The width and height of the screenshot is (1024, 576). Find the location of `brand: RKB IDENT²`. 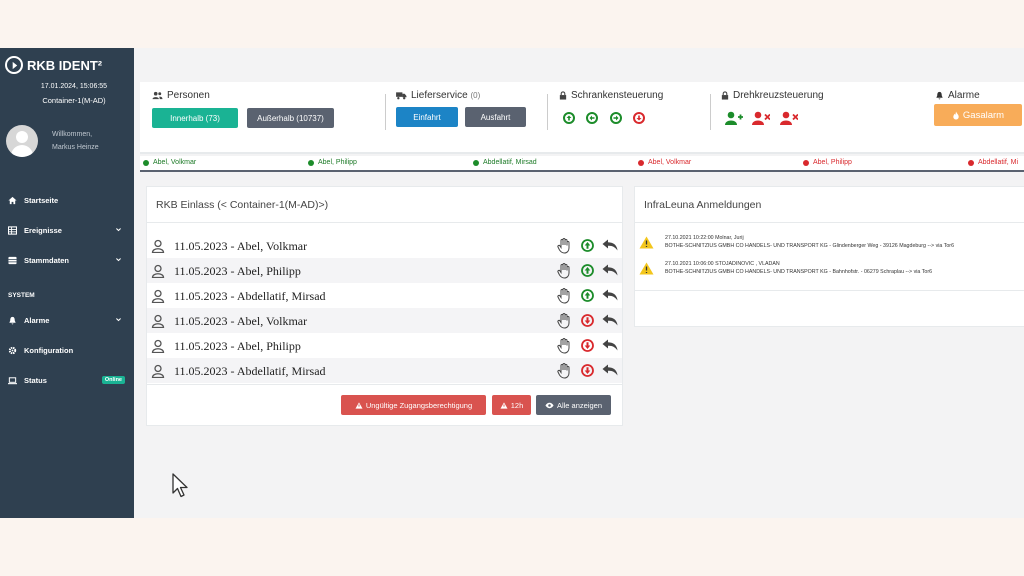

brand: RKB IDENT² is located at coordinates (67, 65).